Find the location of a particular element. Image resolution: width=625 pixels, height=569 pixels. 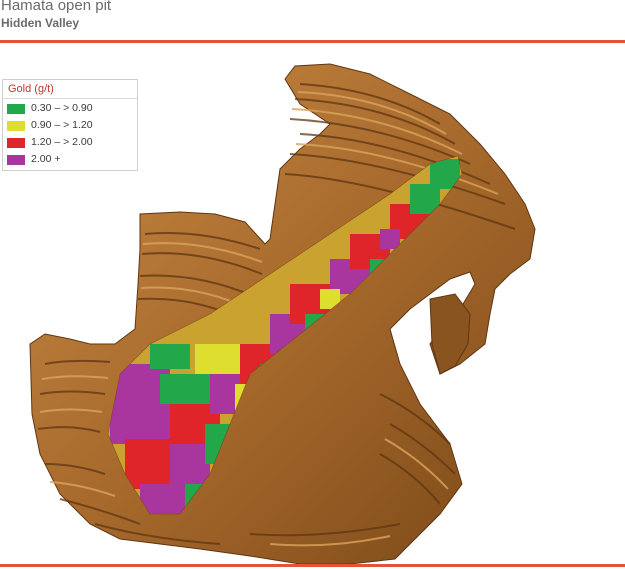

legend-label: 2.00 + is located at coordinates (46, 159).